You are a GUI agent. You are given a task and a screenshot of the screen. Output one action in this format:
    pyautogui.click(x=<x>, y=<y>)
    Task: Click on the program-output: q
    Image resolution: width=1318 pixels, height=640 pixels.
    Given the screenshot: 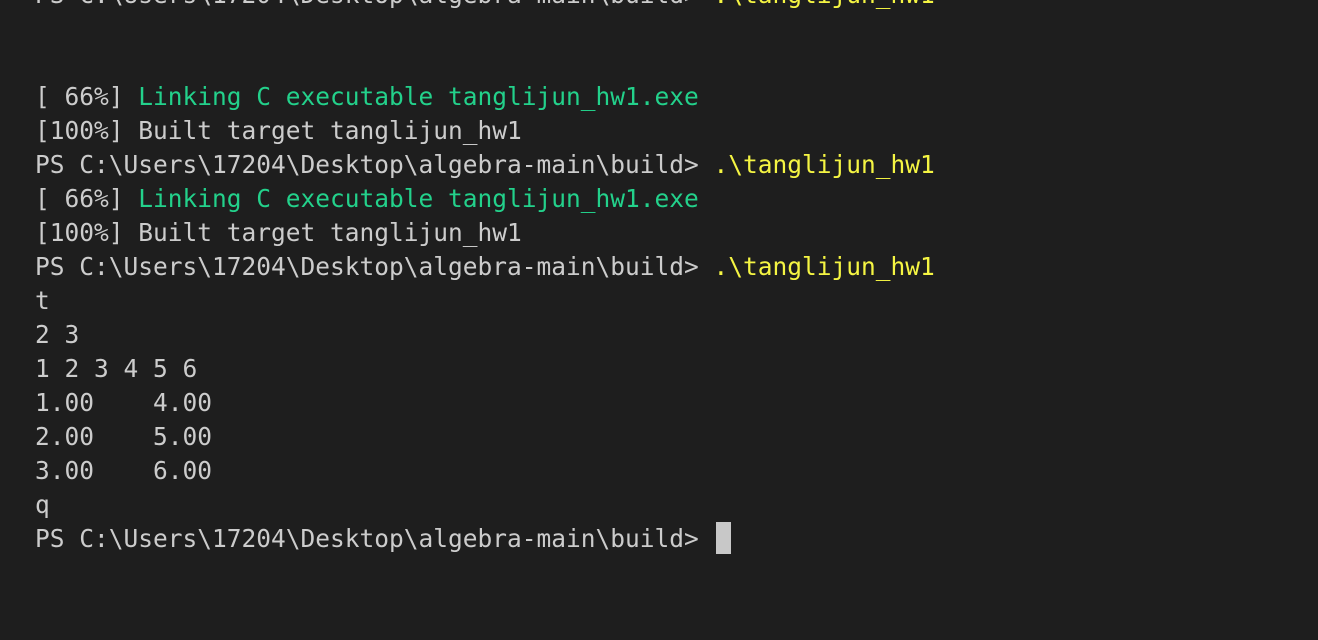 What is the action you would take?
    pyautogui.click(x=42, y=504)
    